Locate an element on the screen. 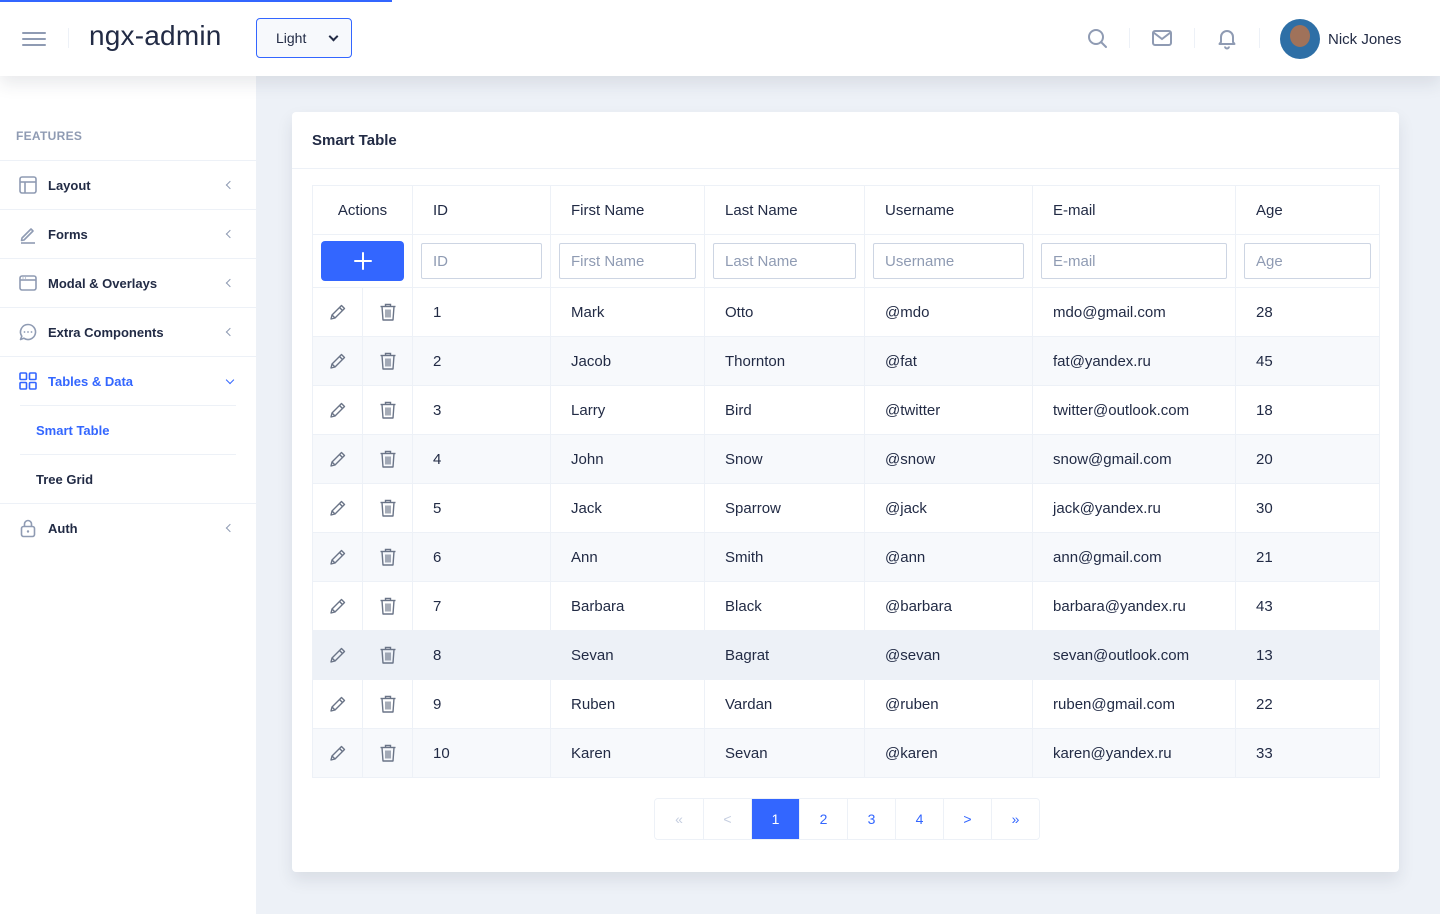  avatar is located at coordinates (1300, 39).